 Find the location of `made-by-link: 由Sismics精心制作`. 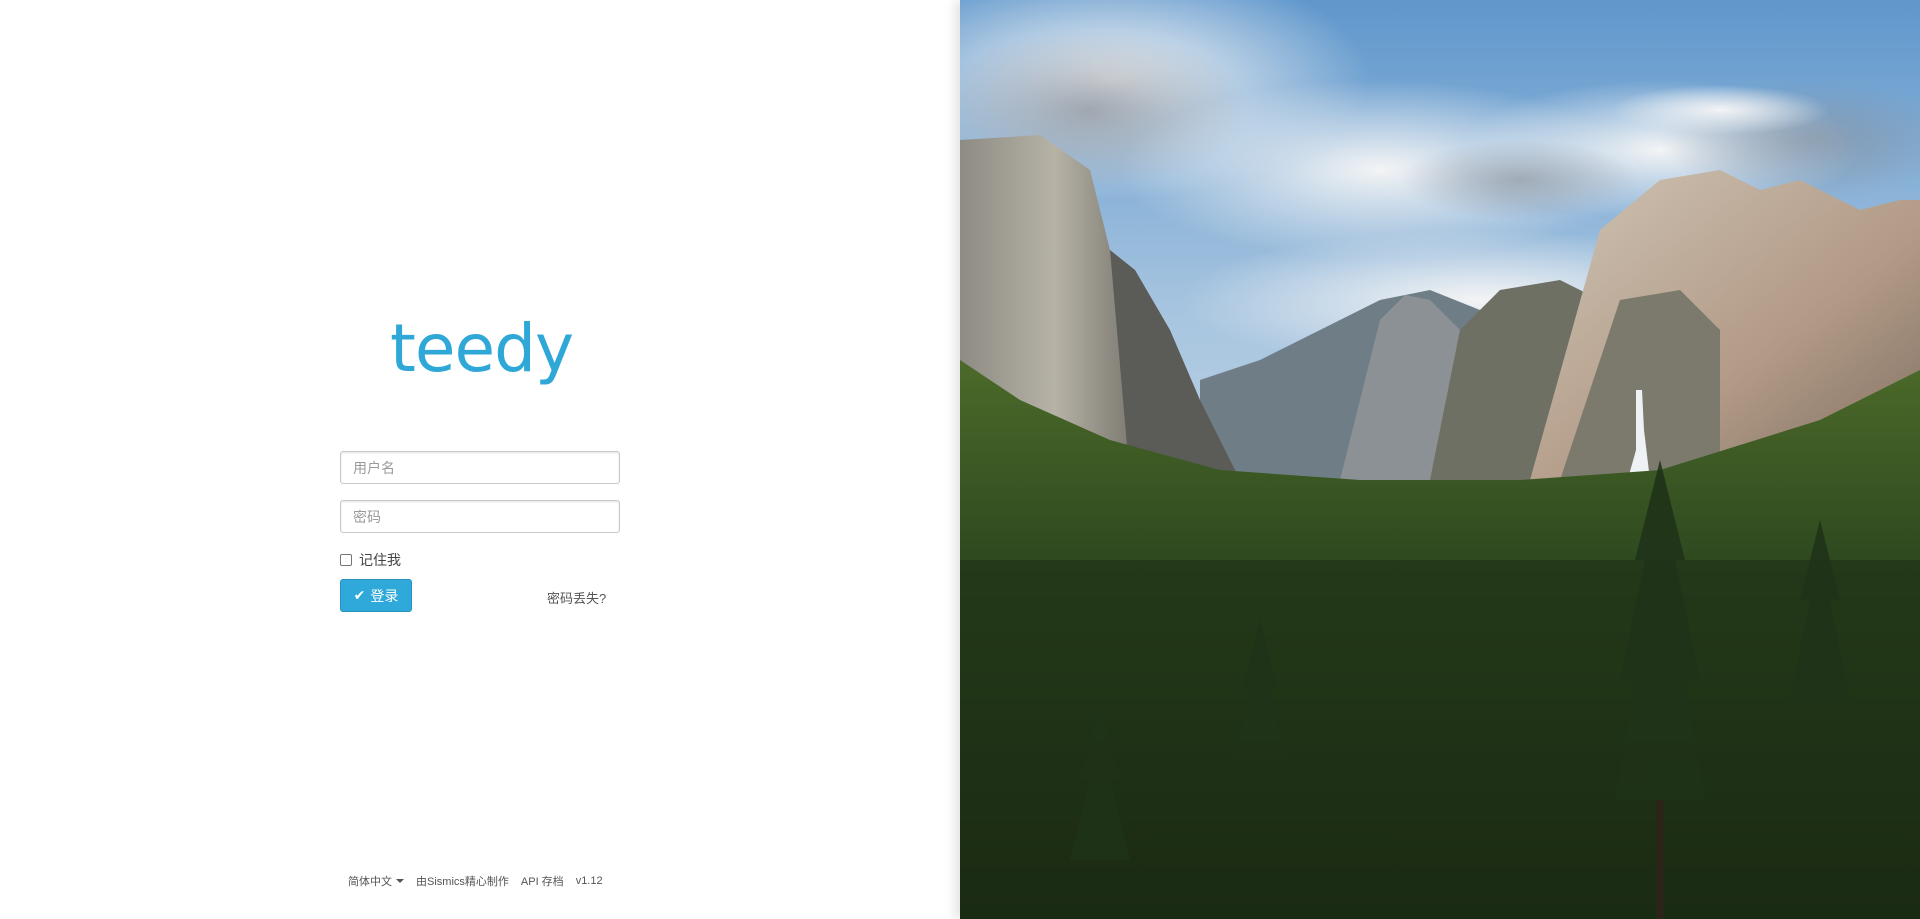

made-by-link: 由Sismics精心制作 is located at coordinates (462, 881).